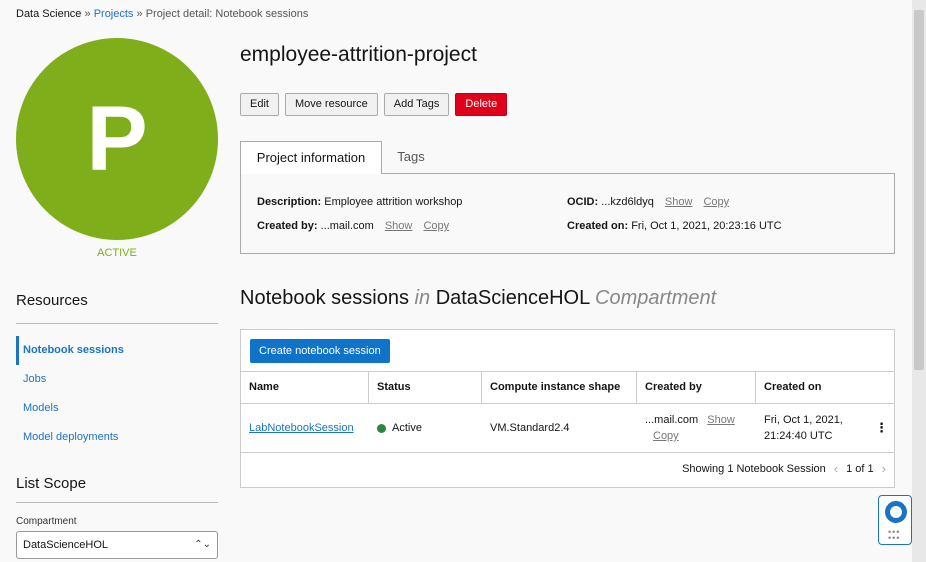 The height and width of the screenshot is (562, 926). I want to click on project-state: ACTIVE, so click(117, 253).